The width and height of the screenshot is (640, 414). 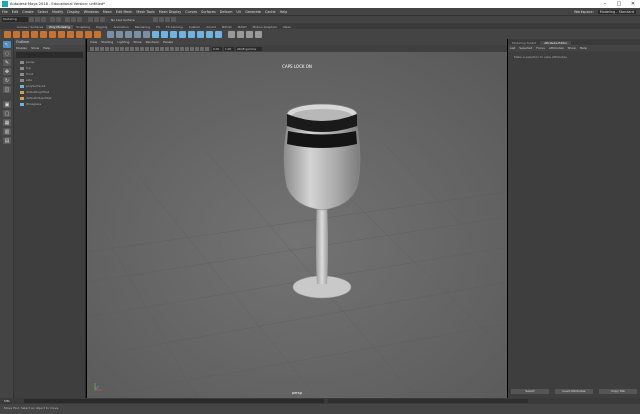 I want to click on extrude-icon, so click(x=155, y=34).